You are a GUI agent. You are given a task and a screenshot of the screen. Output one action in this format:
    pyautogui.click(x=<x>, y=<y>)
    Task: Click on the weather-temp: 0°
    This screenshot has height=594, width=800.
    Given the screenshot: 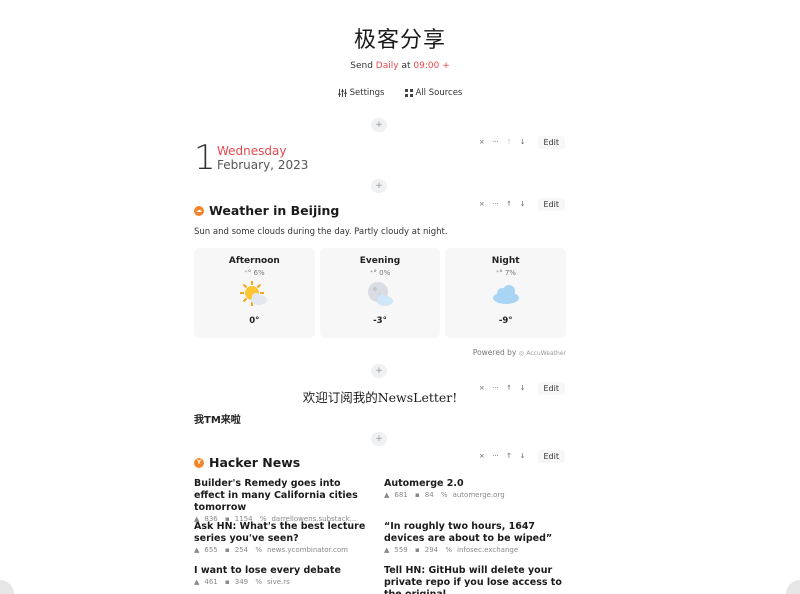 What is the action you would take?
    pyautogui.click(x=254, y=321)
    